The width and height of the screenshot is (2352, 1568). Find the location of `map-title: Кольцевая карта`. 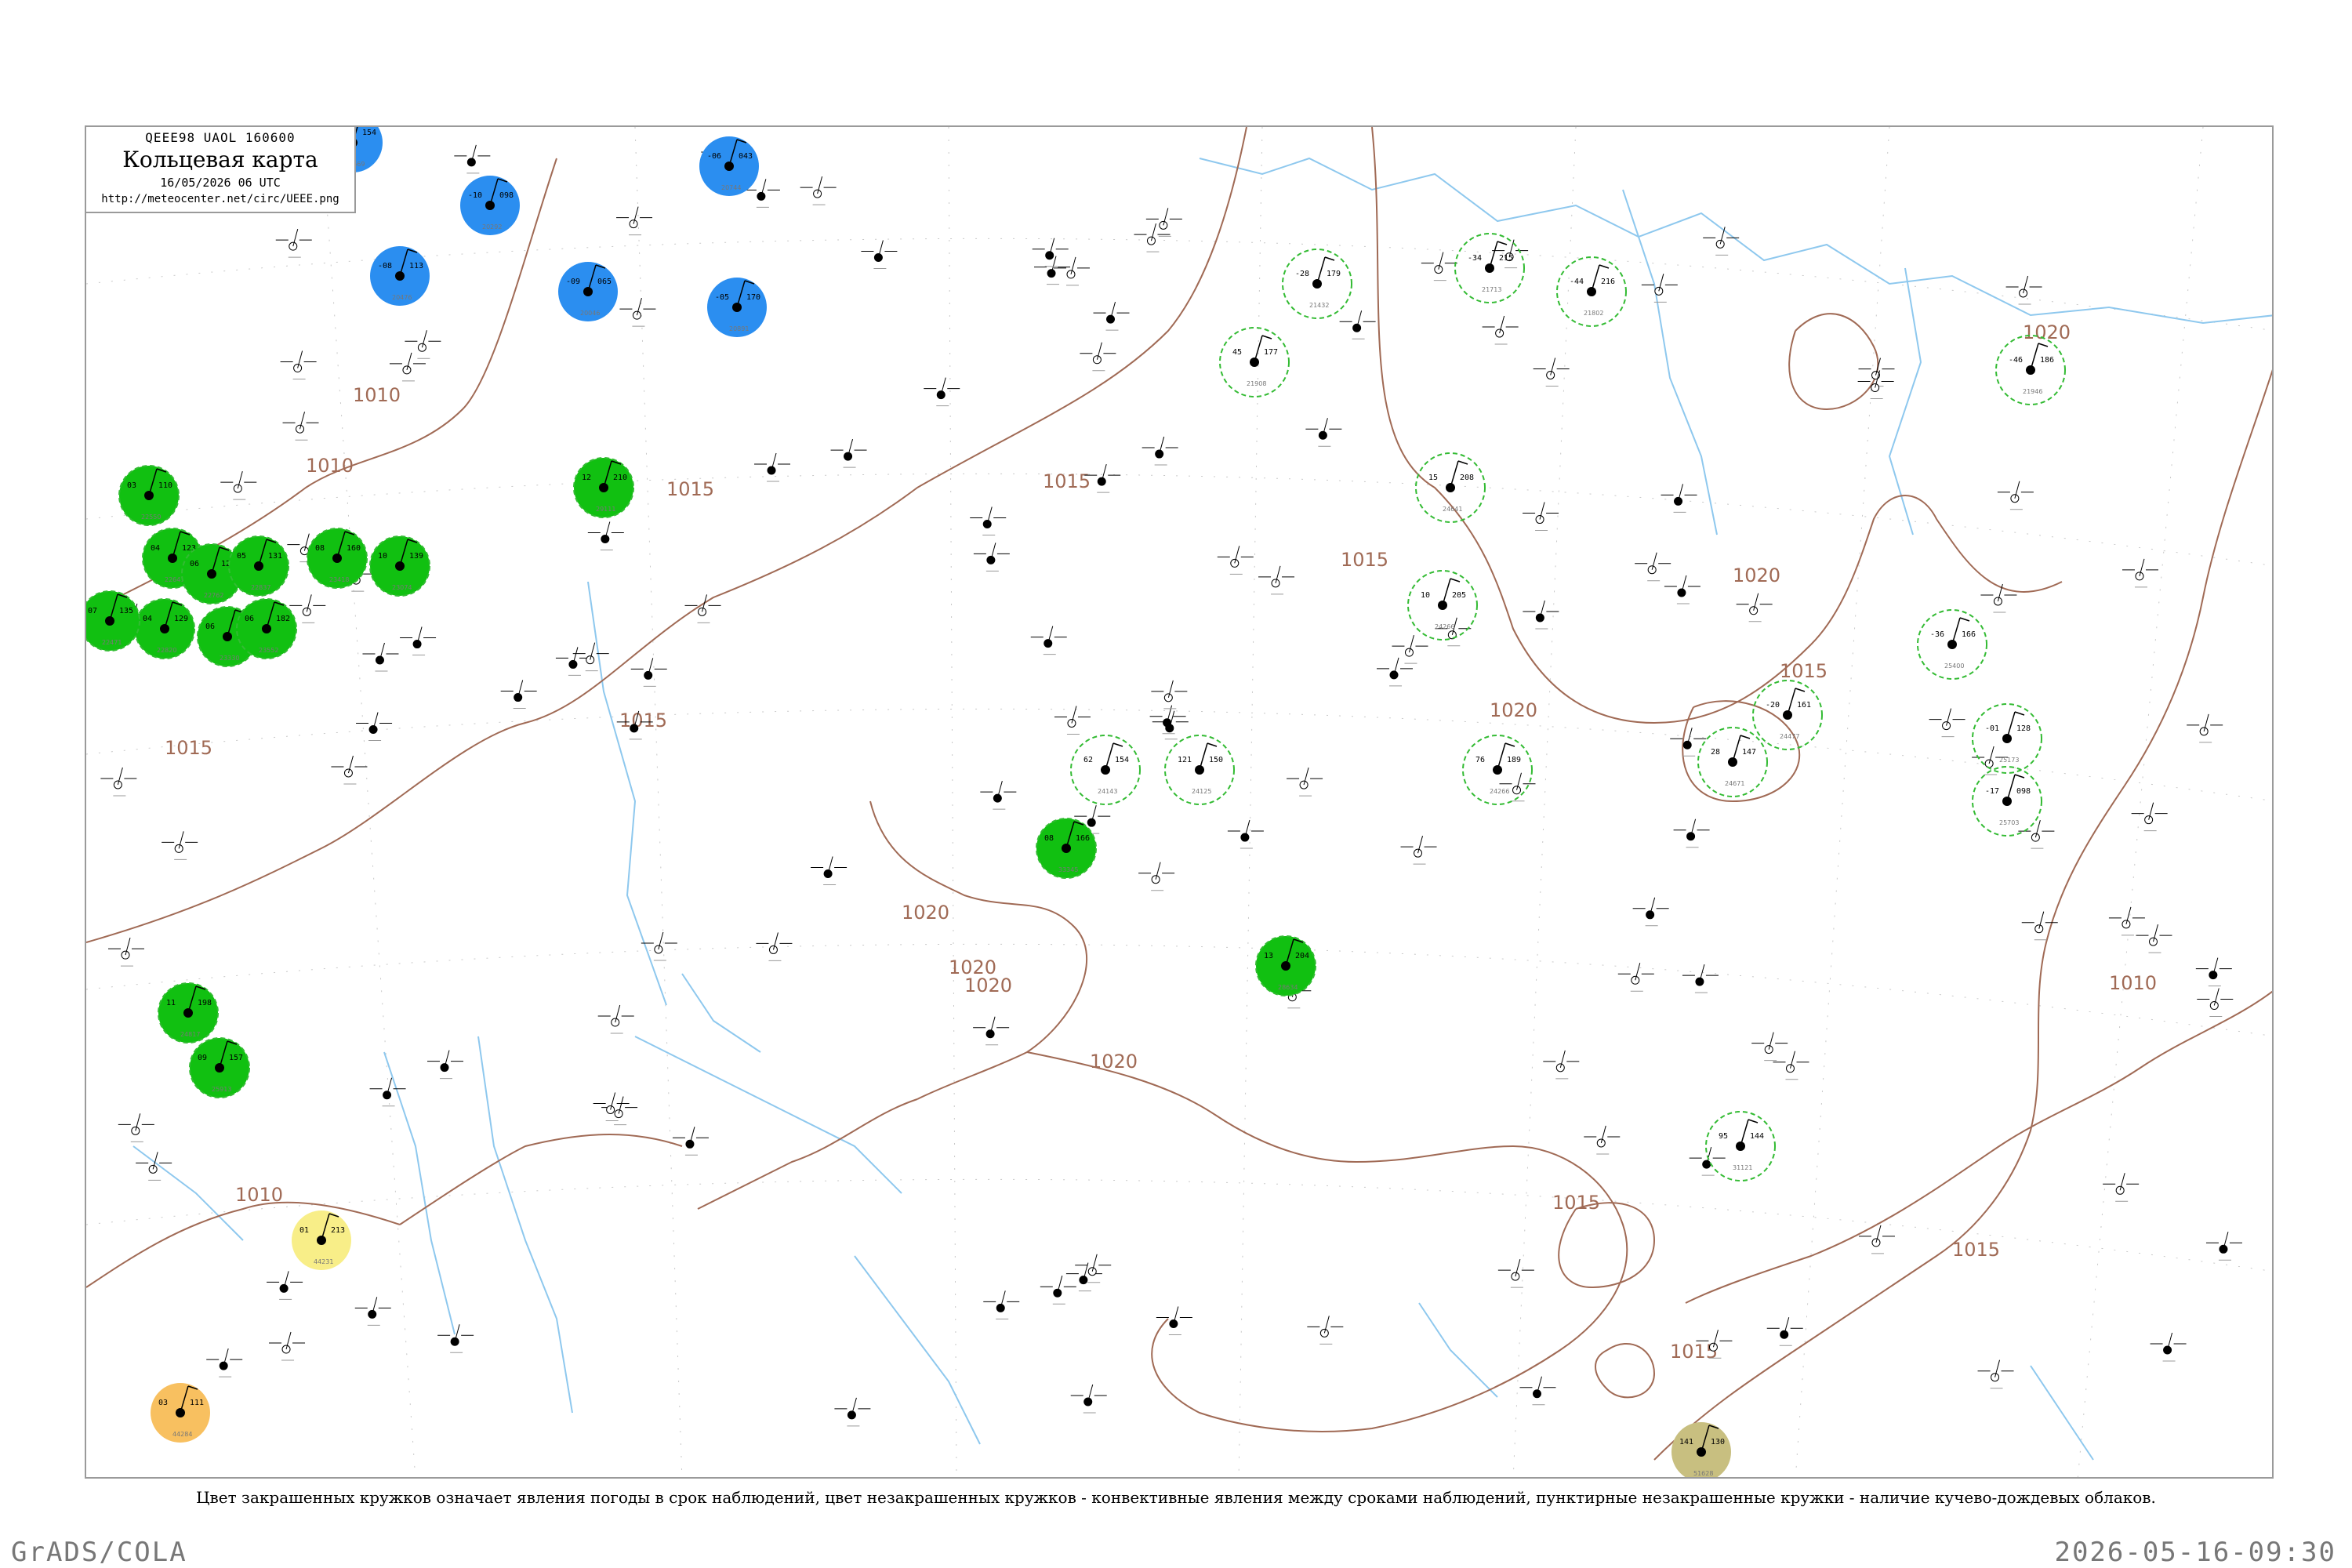

map-title: Кольцевая карта is located at coordinates (220, 159).